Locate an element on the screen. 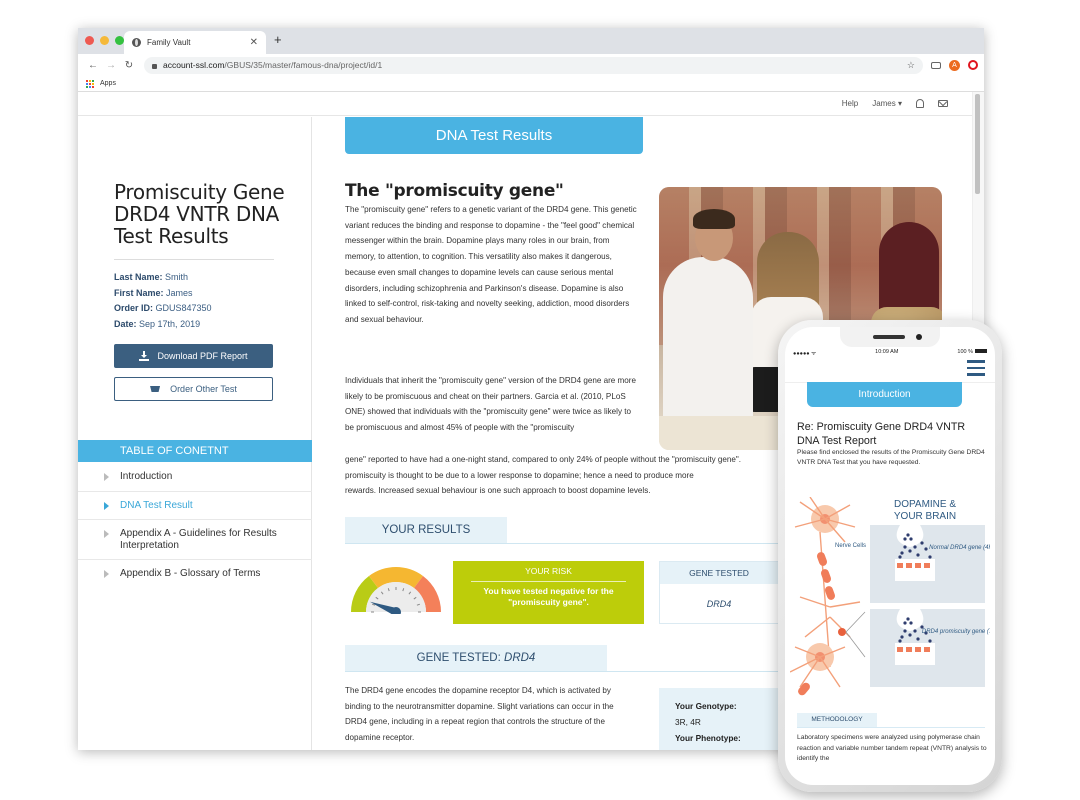 Image resolution: width=1080 pixels, height=800 pixels. minimize-window-button is located at coordinates (104, 40).